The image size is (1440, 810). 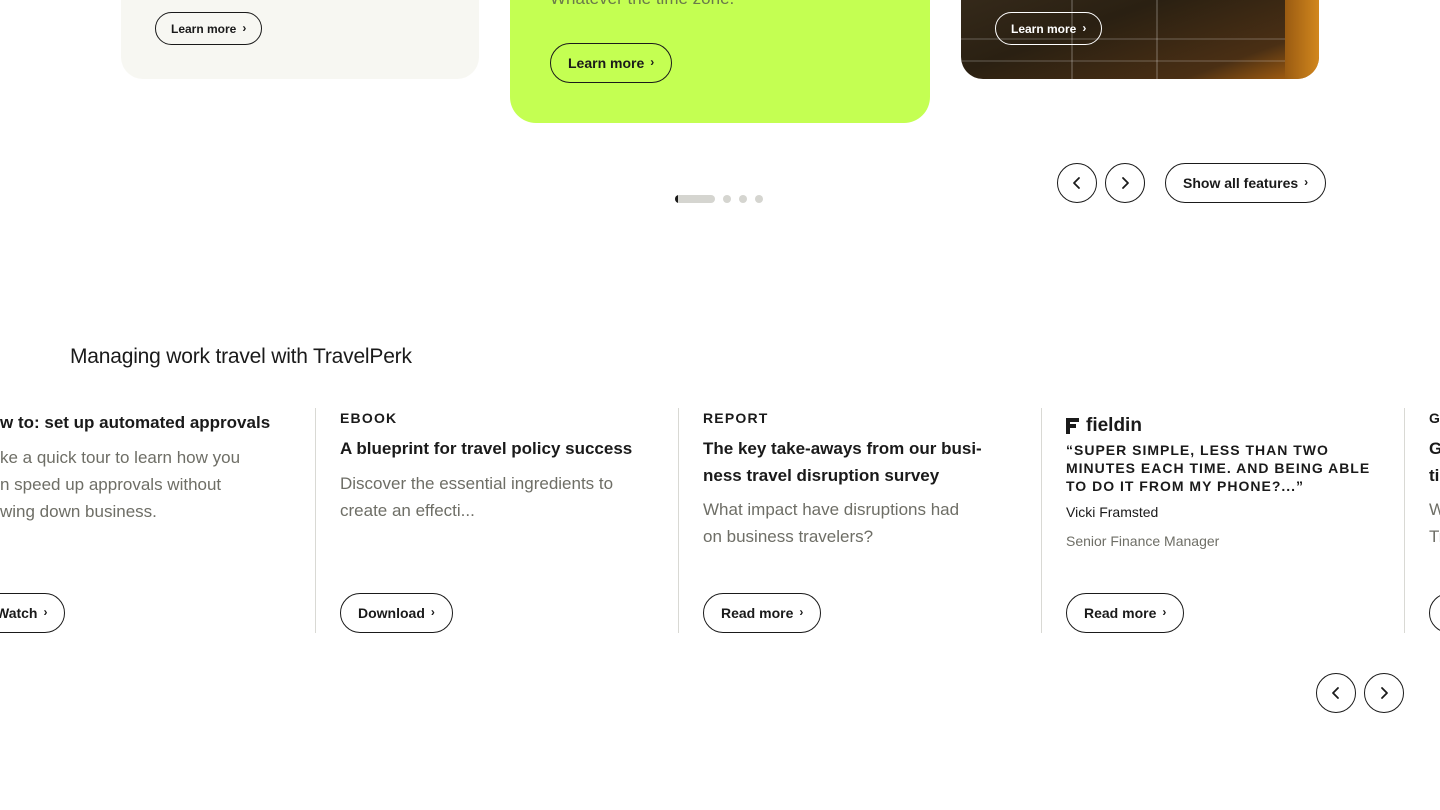 What do you see at coordinates (842, 448) in the screenshot?
I see `title-line: The key take-aways from our busi-` at bounding box center [842, 448].